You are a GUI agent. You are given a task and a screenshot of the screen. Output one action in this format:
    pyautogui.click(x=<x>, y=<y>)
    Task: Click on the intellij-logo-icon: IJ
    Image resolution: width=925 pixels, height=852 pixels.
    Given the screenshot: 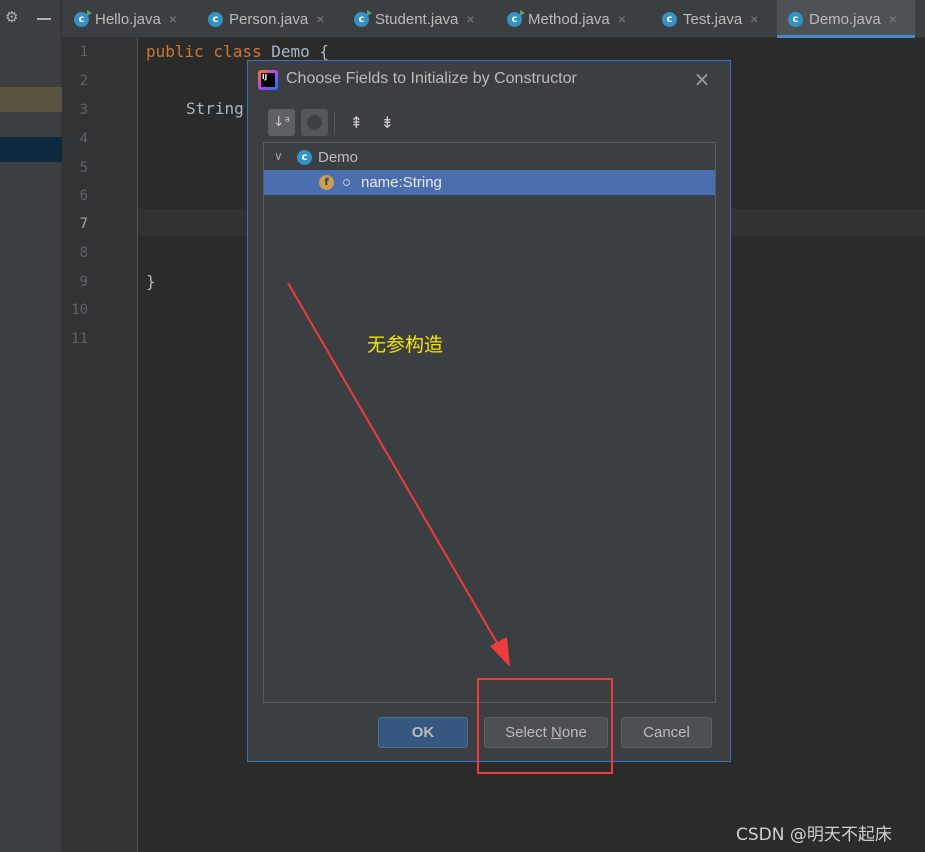 What is the action you would take?
    pyautogui.click(x=268, y=80)
    